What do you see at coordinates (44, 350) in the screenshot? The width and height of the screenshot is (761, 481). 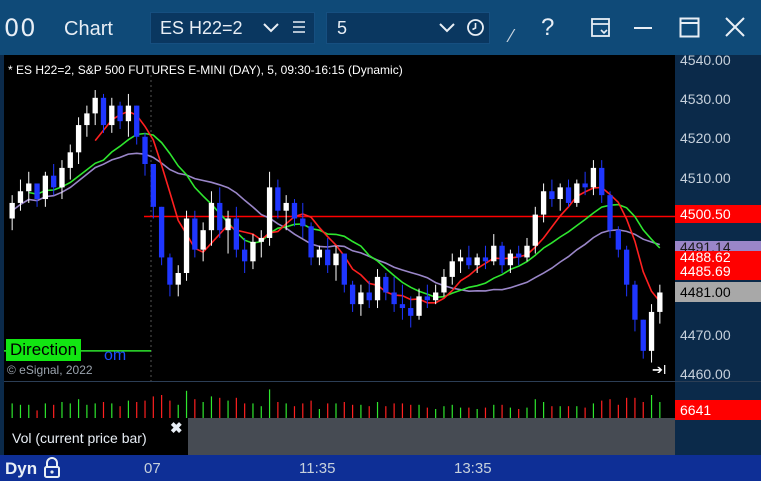 I see `direction-indicator-label: Direction` at bounding box center [44, 350].